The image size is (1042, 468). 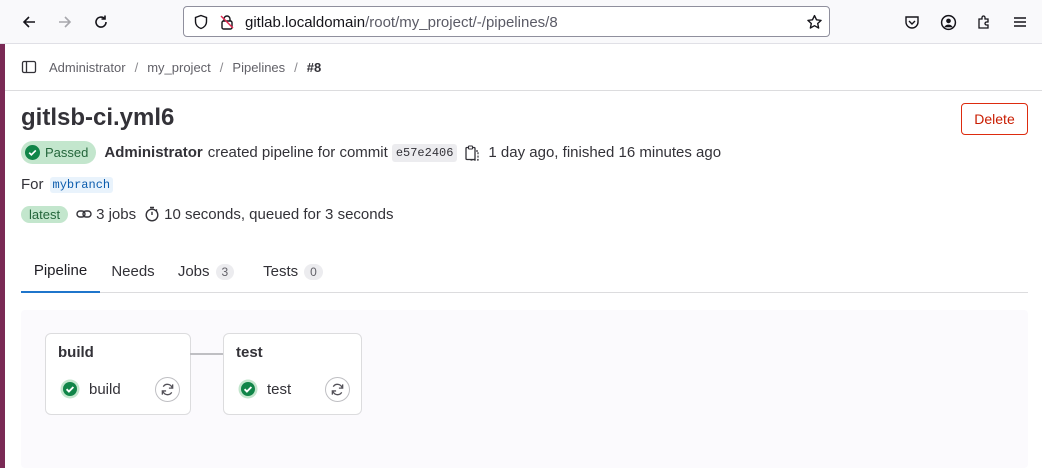 I want to click on ref-row: For mybranch, so click(x=67, y=184).